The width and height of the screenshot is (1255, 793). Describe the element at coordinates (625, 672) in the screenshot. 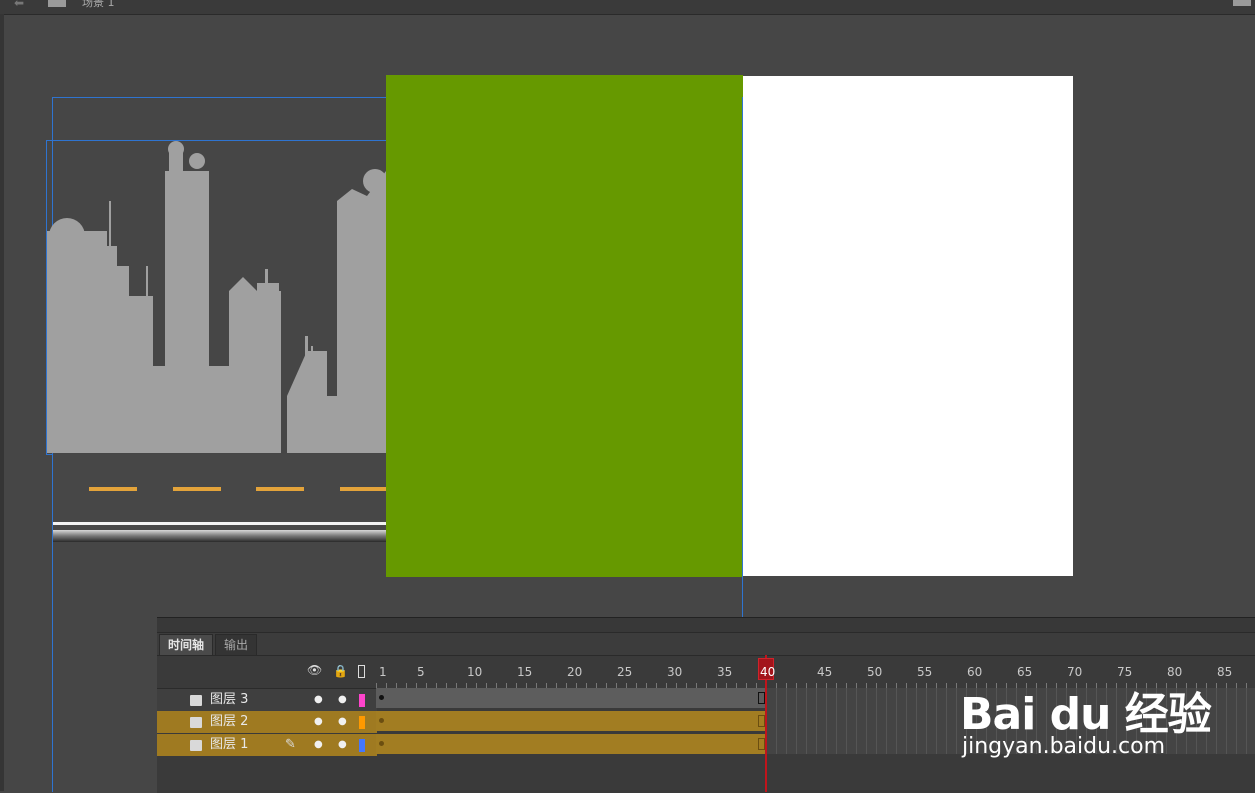

I see `frame-number: 25` at that location.